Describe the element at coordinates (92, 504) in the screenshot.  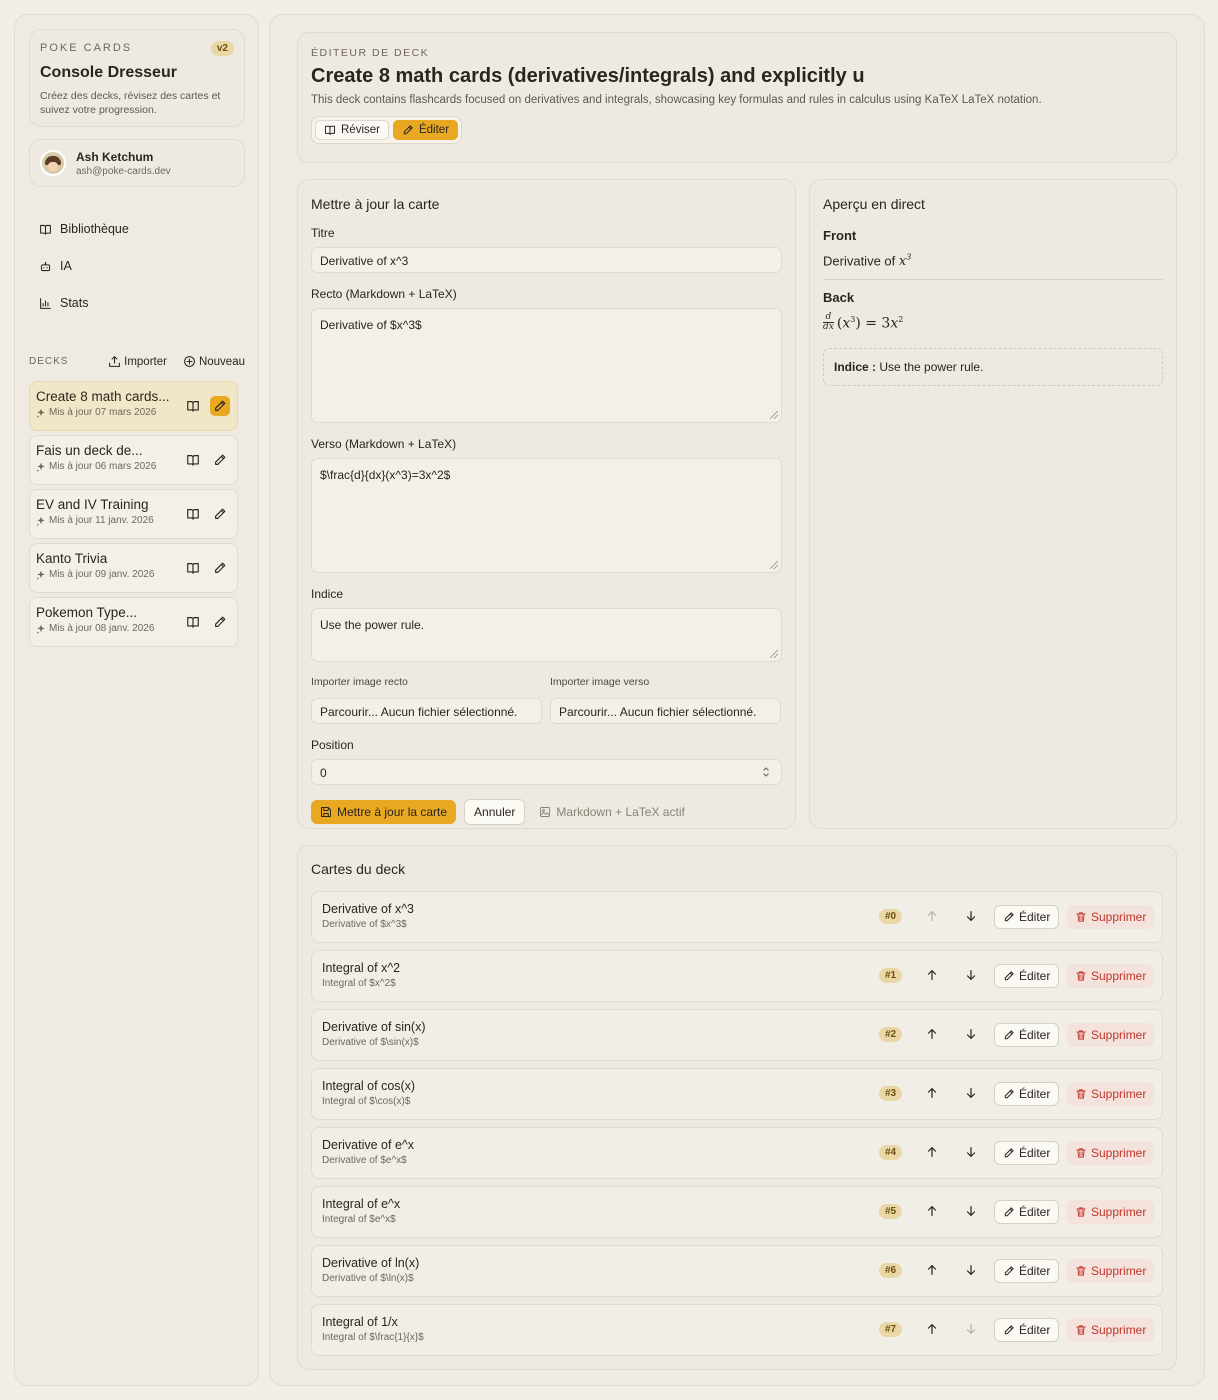
I see `deck-title: EV and IV Training` at that location.